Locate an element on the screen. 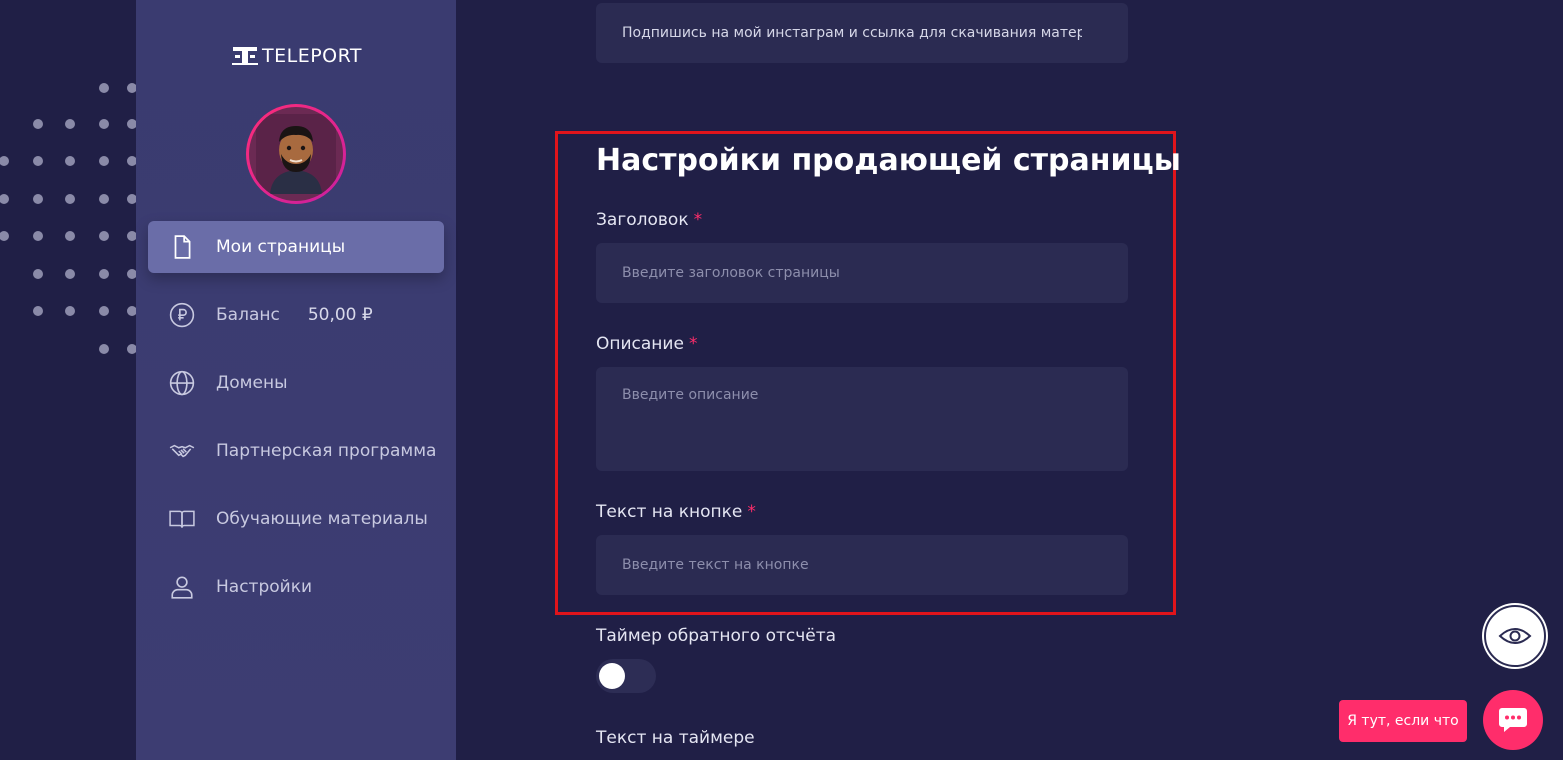  sidebar-item-label: Настройки is located at coordinates (264, 587).